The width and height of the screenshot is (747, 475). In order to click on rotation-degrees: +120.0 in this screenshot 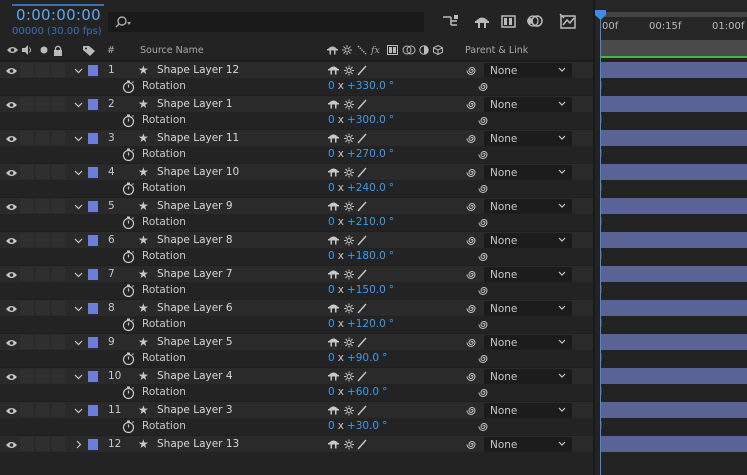, I will do `click(366, 324)`.